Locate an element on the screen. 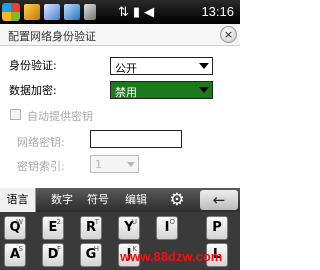 This screenshot has width=320, height=270. system-tray: ⇅ ▮ ◀ is located at coordinates (136, 12).